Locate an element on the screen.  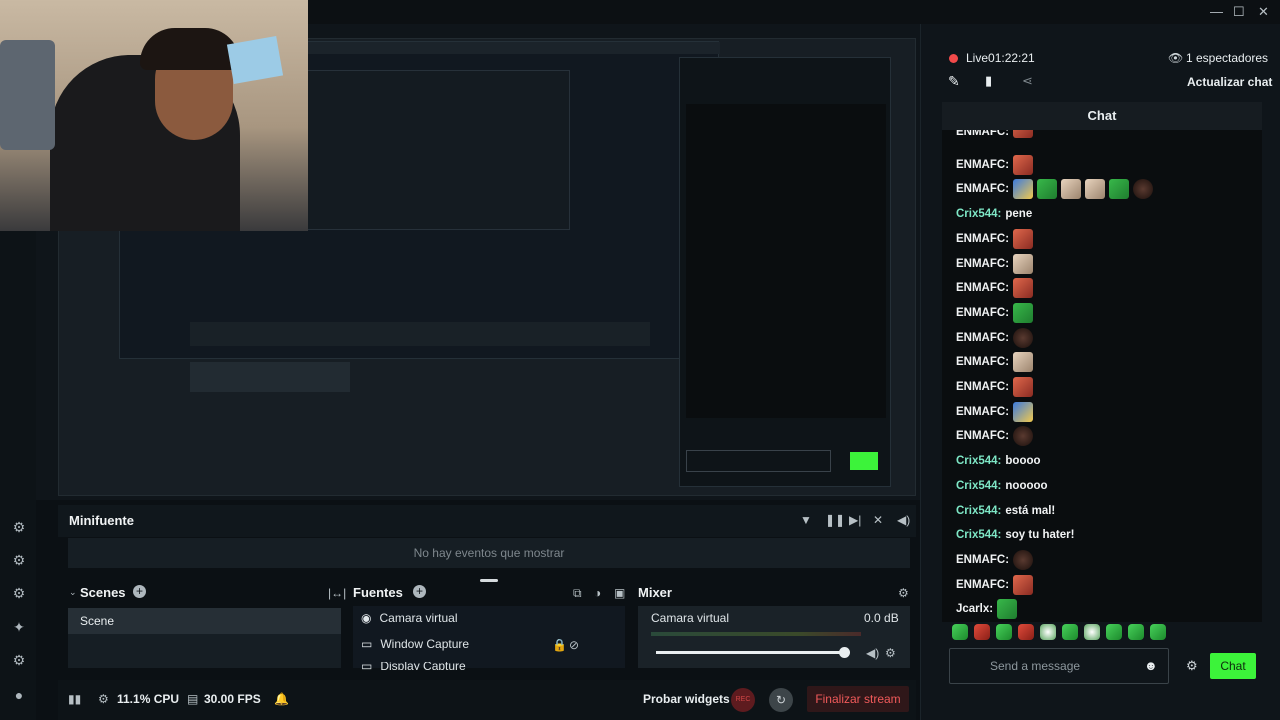
refresh-chat-button: Actualizar chat is located at coordinates (1229, 82).